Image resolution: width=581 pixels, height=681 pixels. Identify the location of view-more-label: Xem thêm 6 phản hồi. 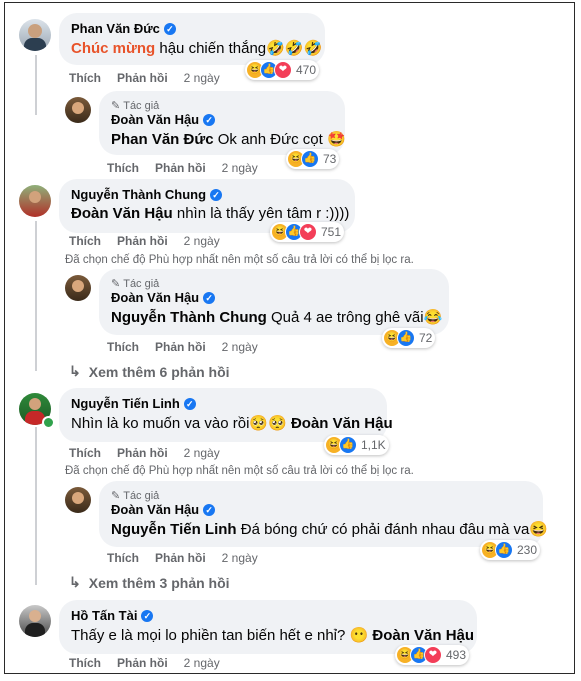
(159, 371).